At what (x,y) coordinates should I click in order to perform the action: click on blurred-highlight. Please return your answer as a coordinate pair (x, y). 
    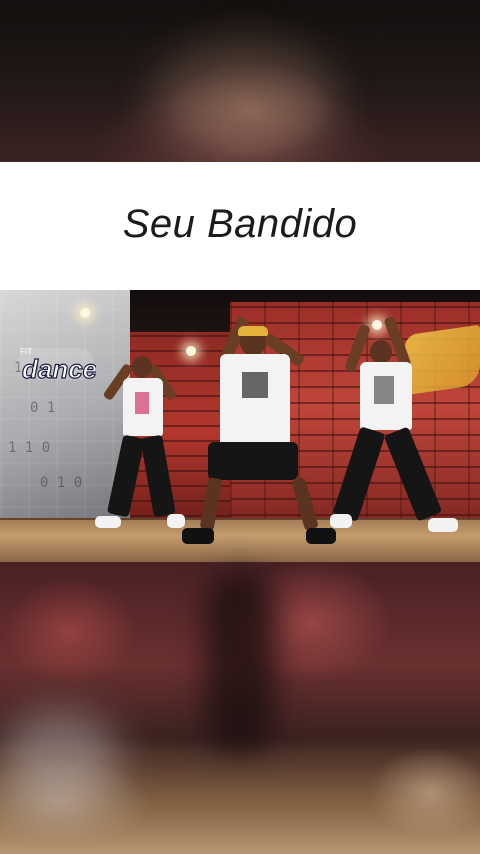
    Looking at the image, I should click on (60, 757).